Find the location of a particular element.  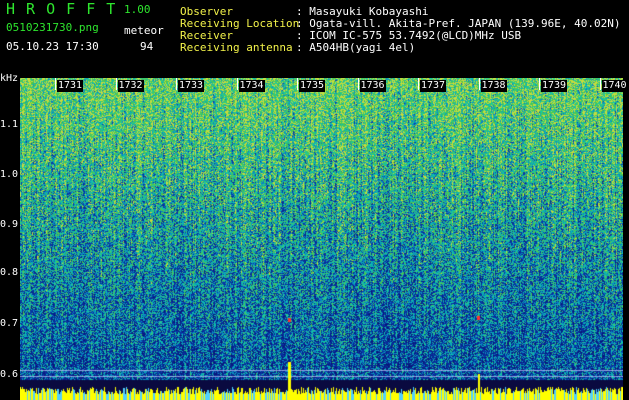

x-tick-label: 1737 is located at coordinates (433, 86).